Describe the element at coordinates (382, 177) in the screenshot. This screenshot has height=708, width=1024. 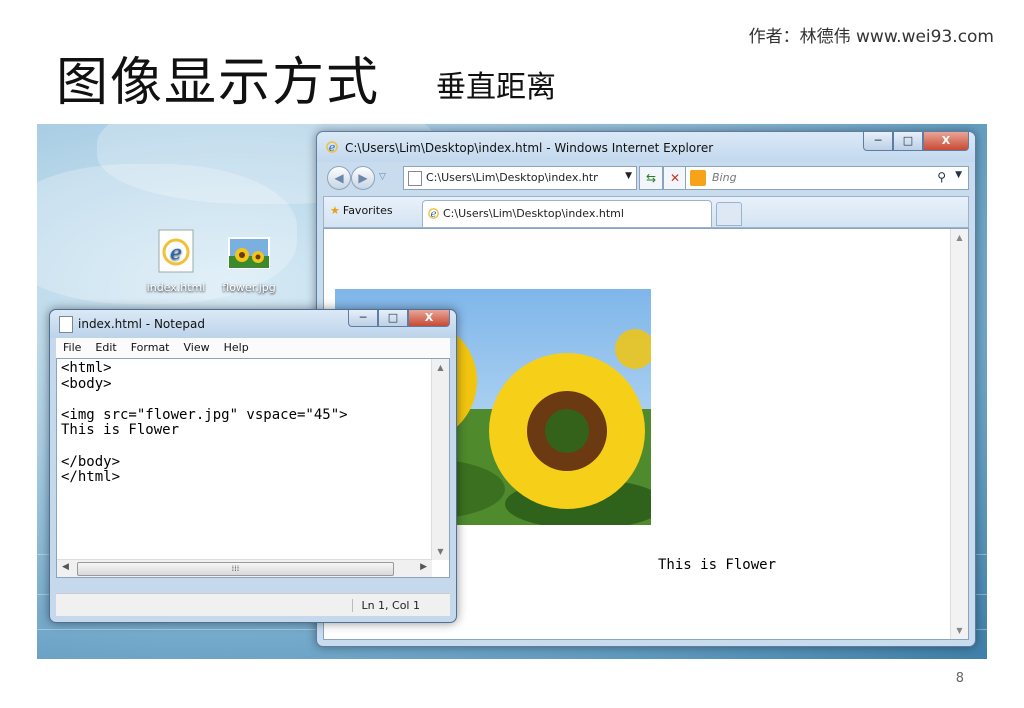
I see `history-dropdown-icon: ▽` at that location.